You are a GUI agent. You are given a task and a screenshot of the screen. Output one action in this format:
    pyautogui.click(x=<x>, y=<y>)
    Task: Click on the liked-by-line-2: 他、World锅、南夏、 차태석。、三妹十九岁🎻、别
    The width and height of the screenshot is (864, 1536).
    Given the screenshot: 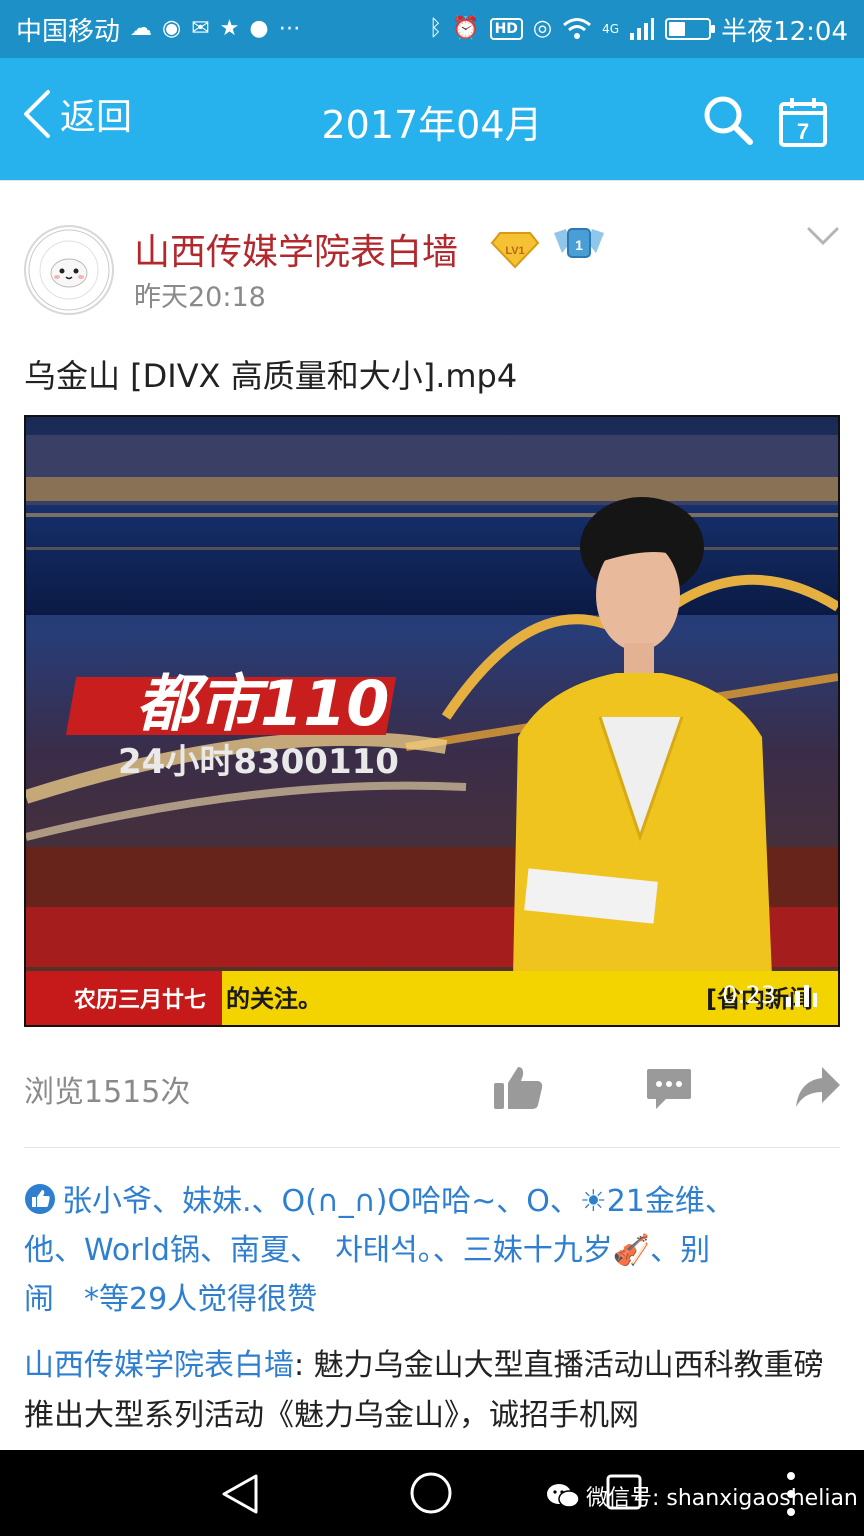 What is the action you would take?
    pyautogui.click(x=367, y=1250)
    